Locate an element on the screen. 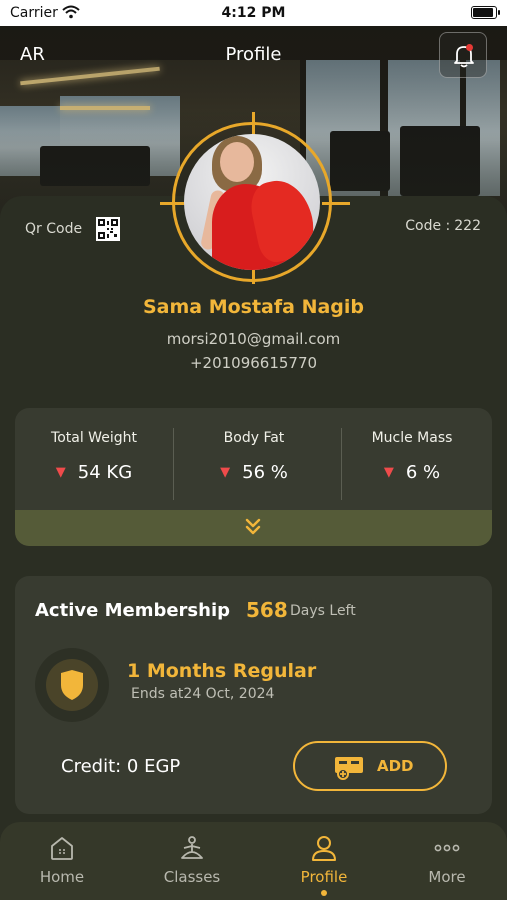 This screenshot has height=900, width=507. stat-label: Body Fat is located at coordinates (254, 438).